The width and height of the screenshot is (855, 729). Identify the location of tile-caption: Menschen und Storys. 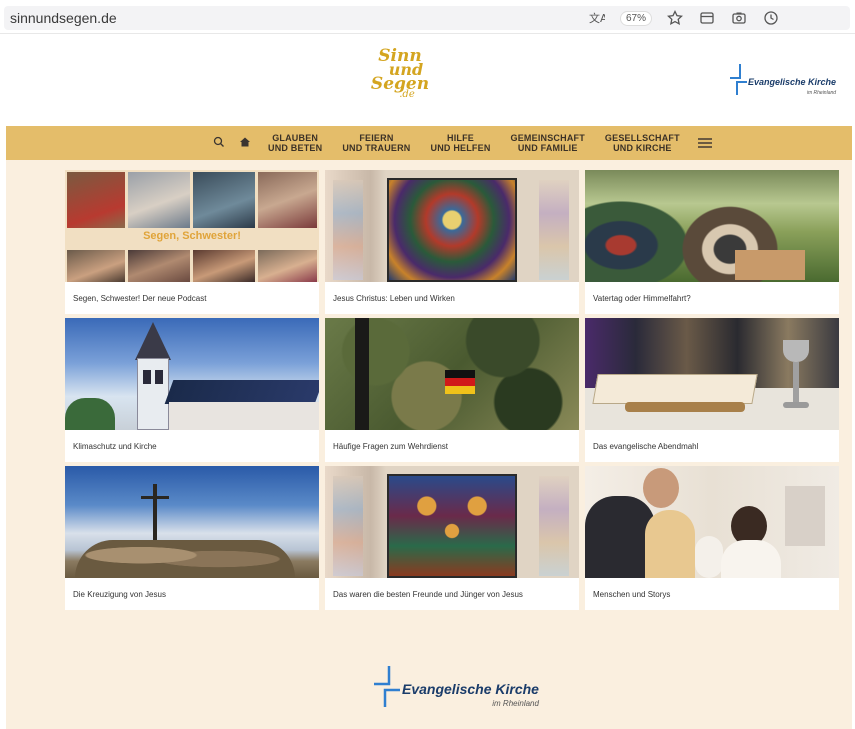
(712, 594).